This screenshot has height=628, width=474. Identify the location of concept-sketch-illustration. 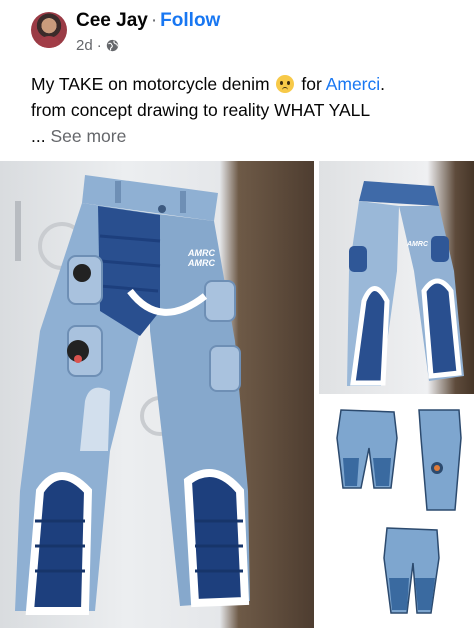
(399, 511).